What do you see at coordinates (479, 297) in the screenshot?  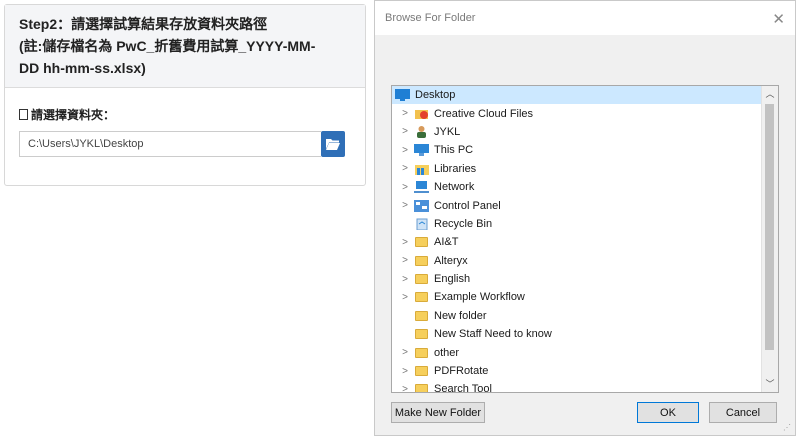 I see `tree-item-label: Example Workflow` at bounding box center [479, 297].